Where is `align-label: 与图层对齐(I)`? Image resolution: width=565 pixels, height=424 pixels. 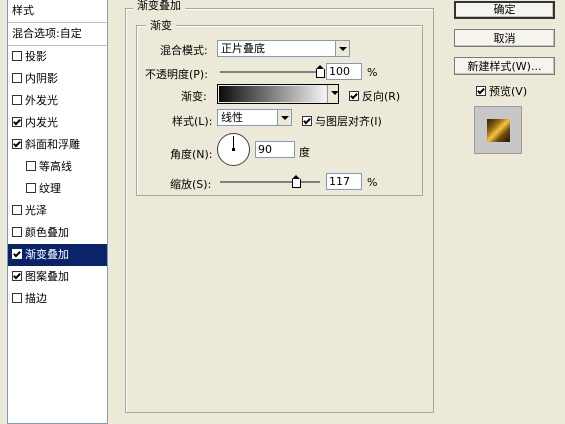
align-label: 与图层对齐(I) is located at coordinates (348, 121).